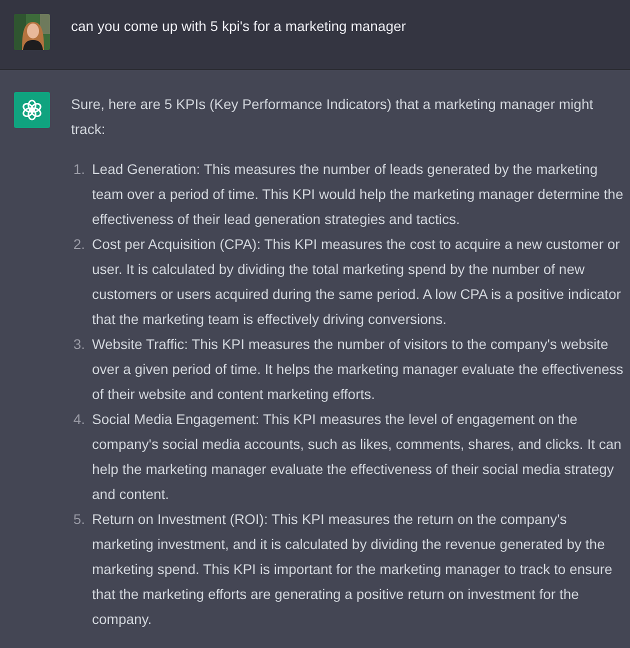 This screenshot has width=630, height=648. Describe the element at coordinates (357, 282) in the screenshot. I see `kpi-item: Cost per Acquisition (CPA): This KPI measures the cost to acquire a new customer or user. It is calculated by dividing the total marketing spend by the number of new customers or users acquired during the same period. A low CPA is a positive indicator that the marketing team is effectively driving conversions.` at that location.